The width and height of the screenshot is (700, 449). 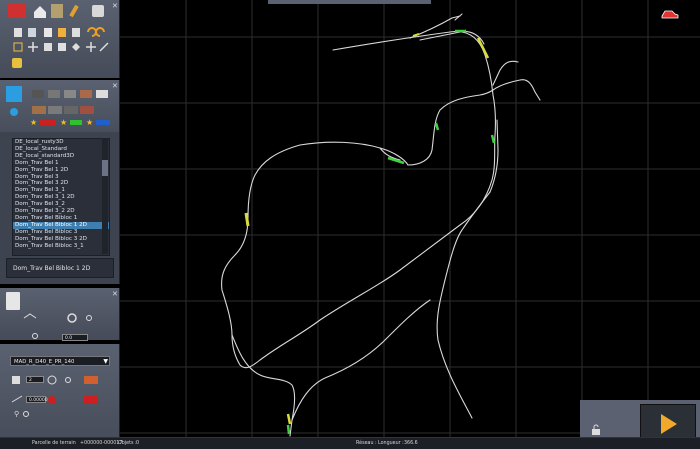 What do you see at coordinates (669, 424) in the screenshot?
I see `play-icon` at bounding box center [669, 424].